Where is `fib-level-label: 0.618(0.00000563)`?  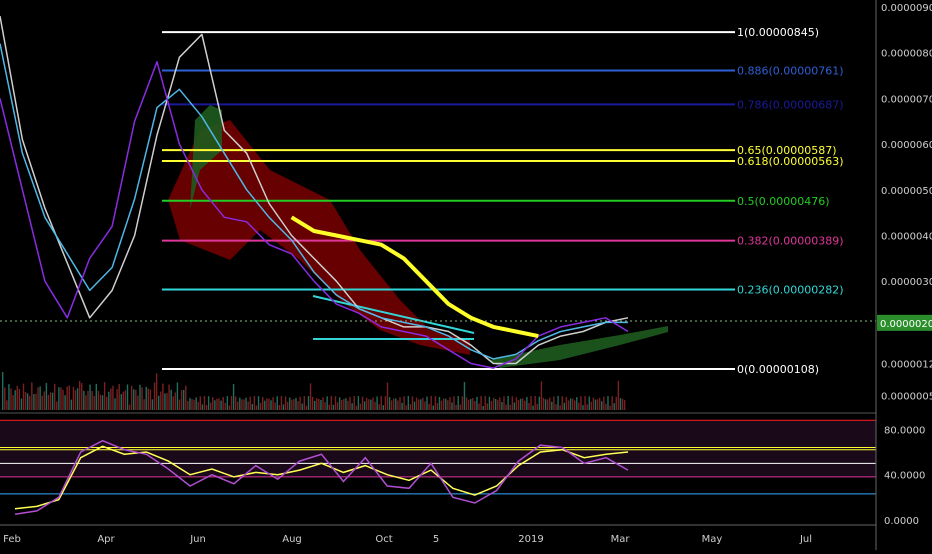
fib-level-label: 0.618(0.00000563) is located at coordinates (790, 161).